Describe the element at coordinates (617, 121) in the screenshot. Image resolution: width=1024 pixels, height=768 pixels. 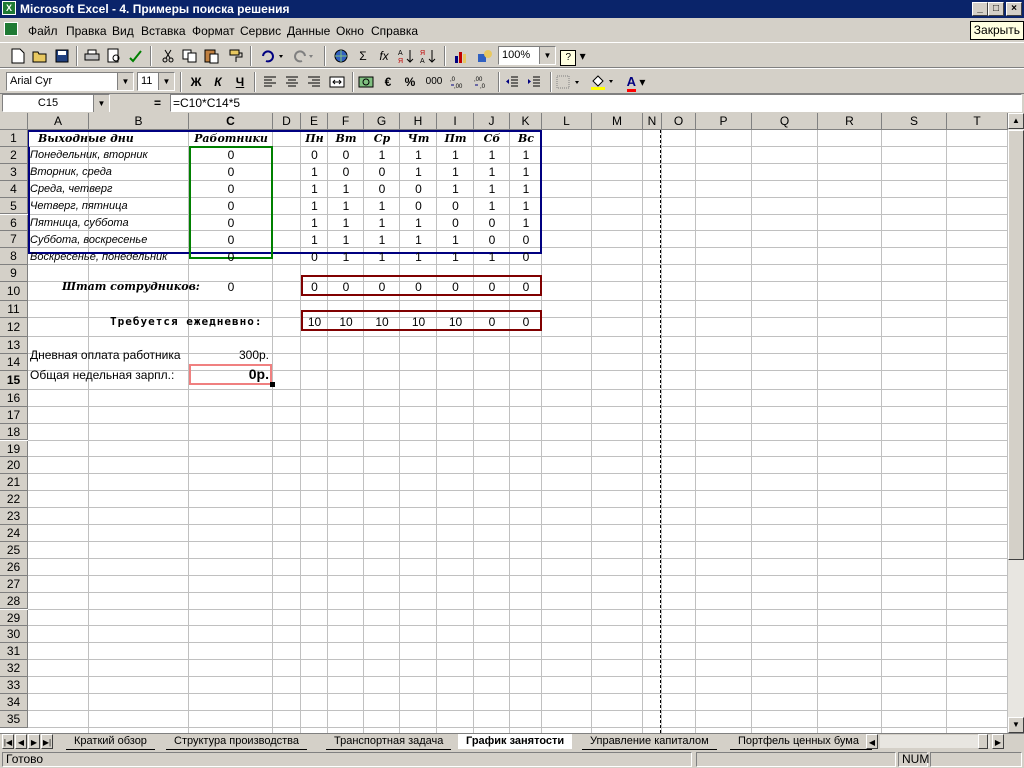
I see `column-header-m: M` at that location.